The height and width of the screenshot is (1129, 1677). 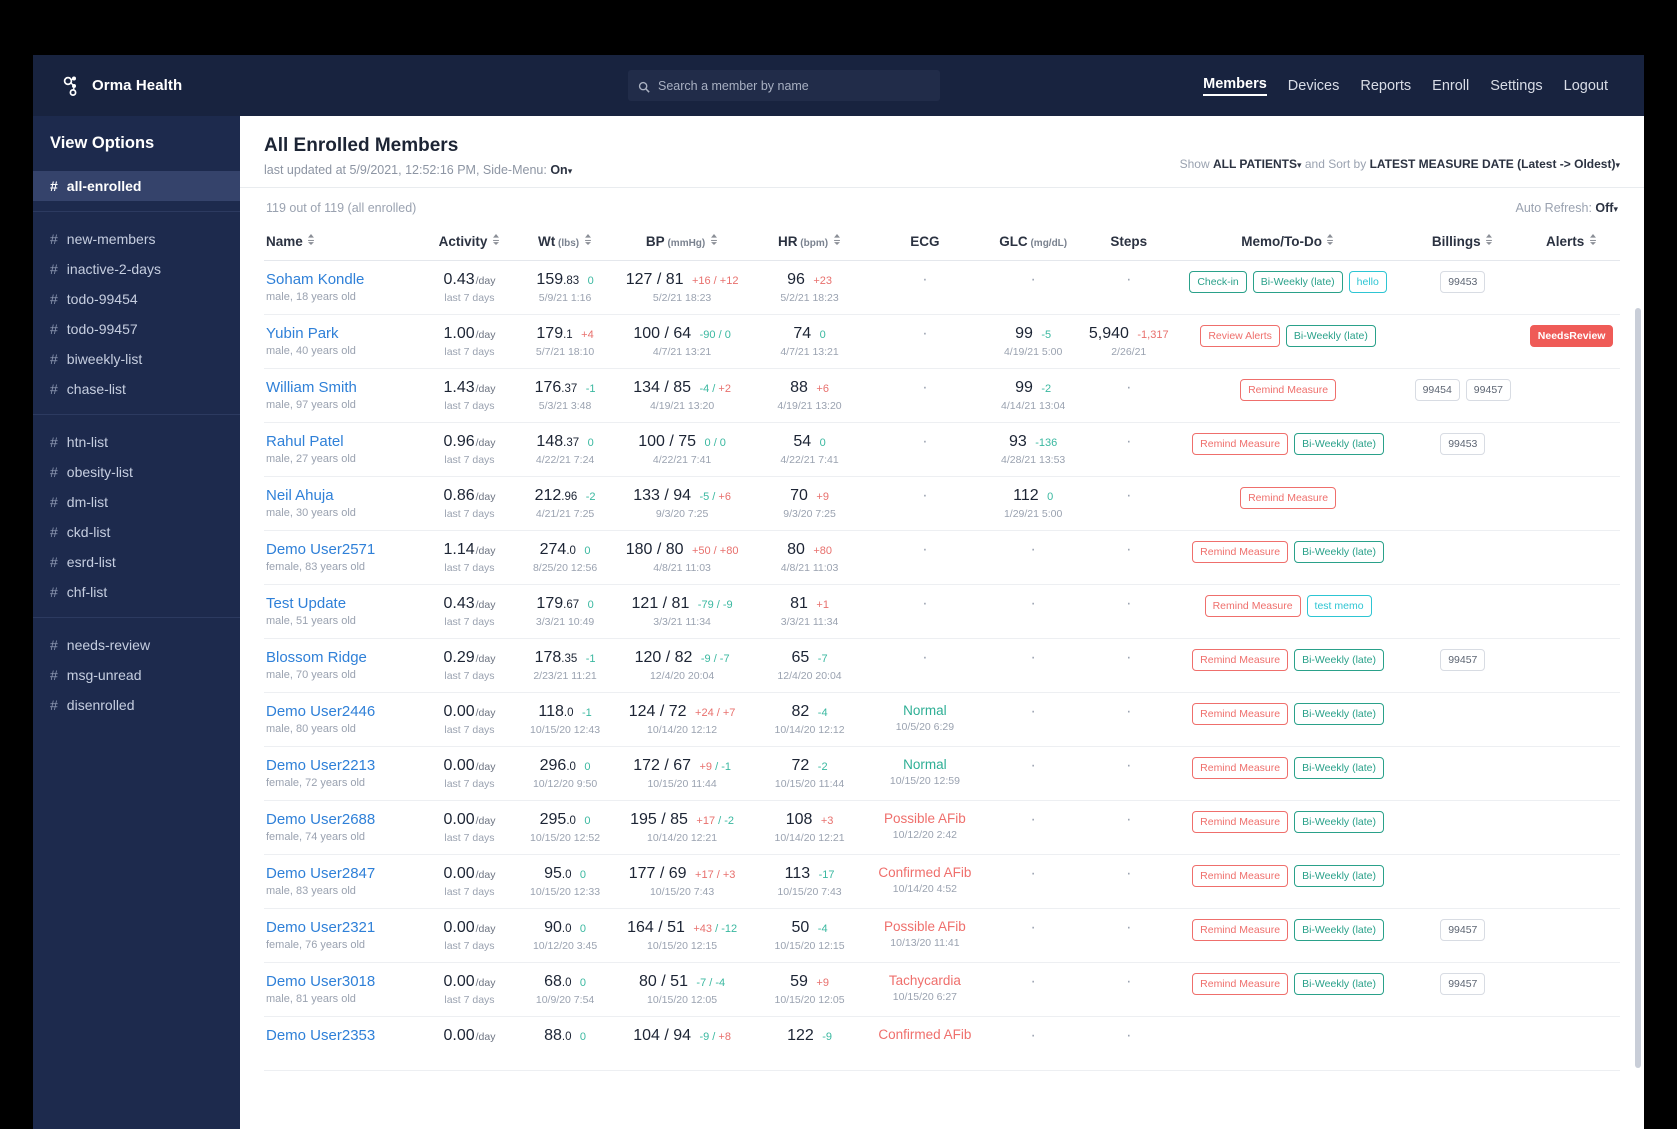 What do you see at coordinates (136, 329) in the screenshot?
I see `sidebar-item-todo-99457: # todo-99457` at bounding box center [136, 329].